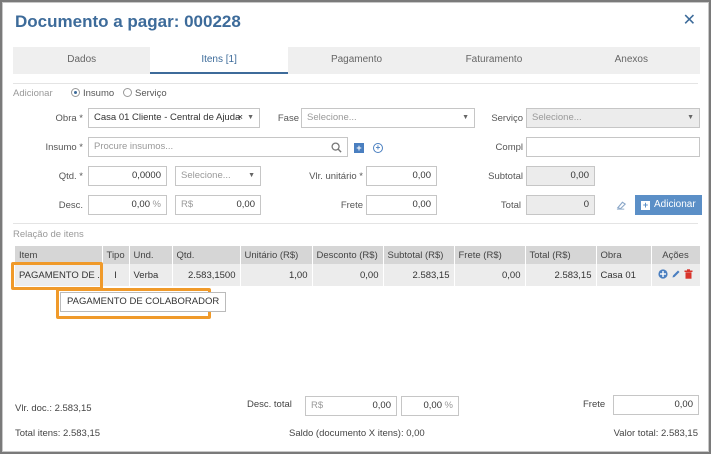 The width and height of the screenshot is (711, 454). I want to click on compl-label: Compl, so click(509, 147).